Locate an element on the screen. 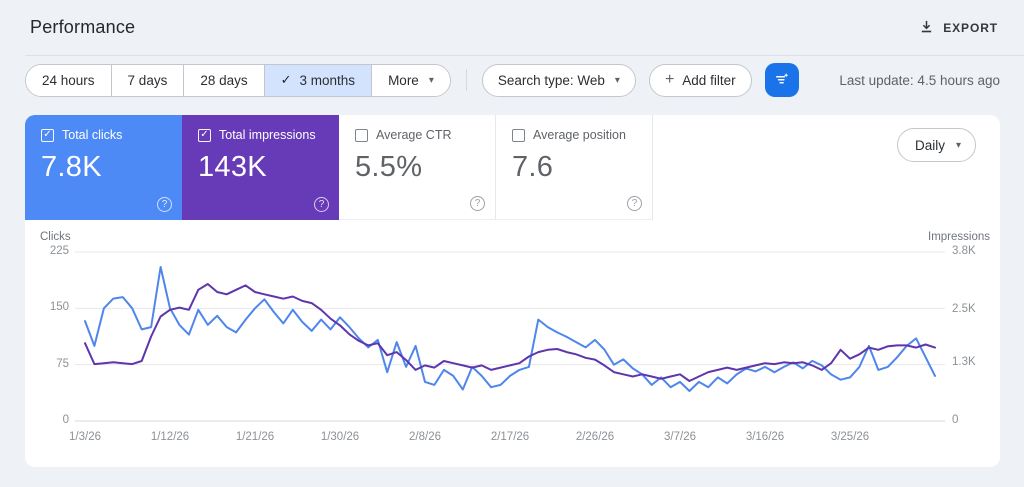 The image size is (1024, 487). left-axis-title: Clicks is located at coordinates (55, 237).